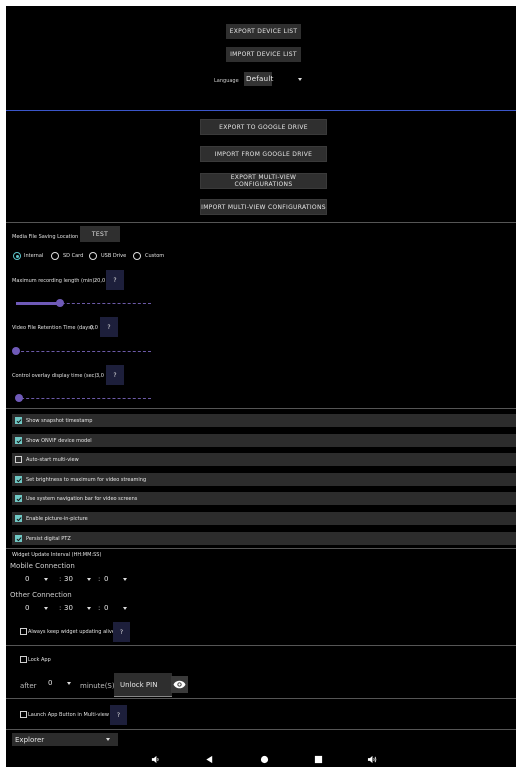  What do you see at coordinates (106, 579) in the screenshot?
I see `mobile-seconds-value: 0` at bounding box center [106, 579].